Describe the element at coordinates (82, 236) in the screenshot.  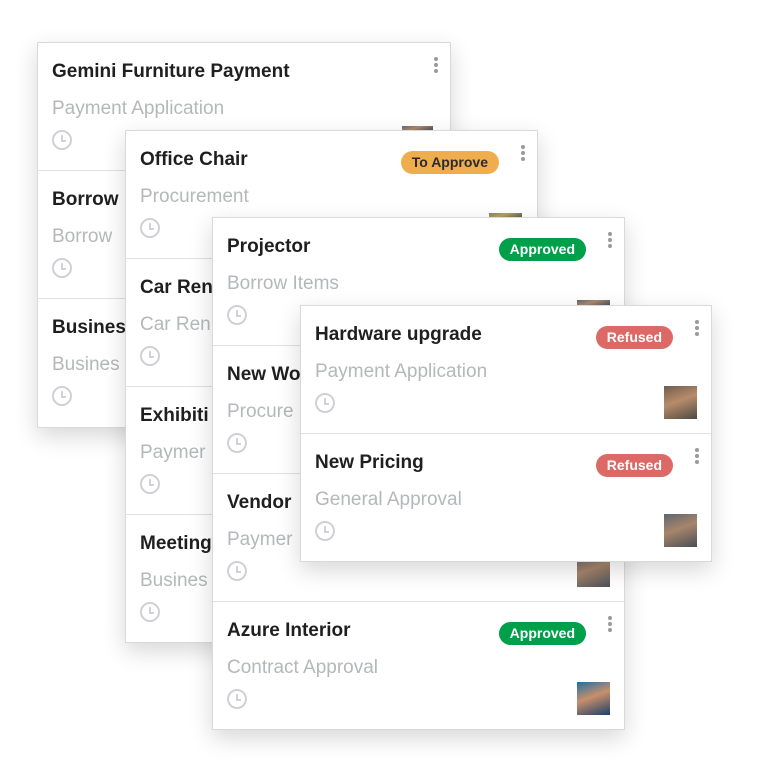
I see `card-subtitle: Borrow` at that location.